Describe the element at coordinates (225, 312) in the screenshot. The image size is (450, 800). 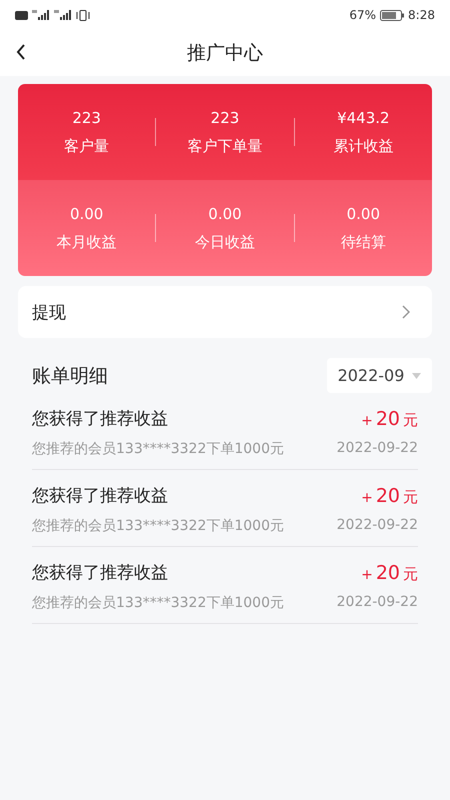
I see `withdraw-row: 提现` at that location.